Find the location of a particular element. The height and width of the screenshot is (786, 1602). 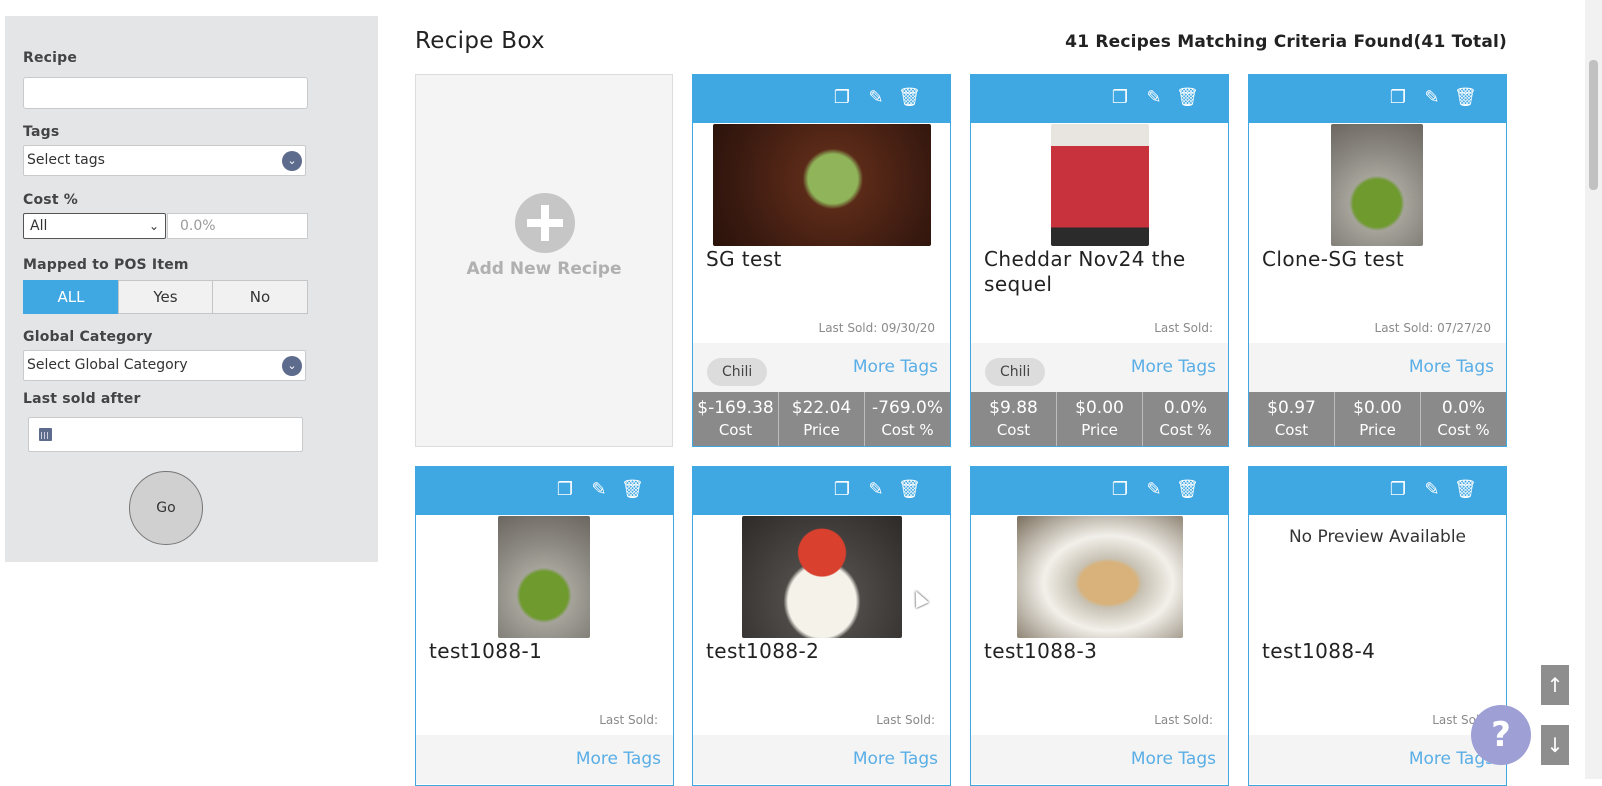

pos-option-yes: Yes is located at coordinates (165, 297).